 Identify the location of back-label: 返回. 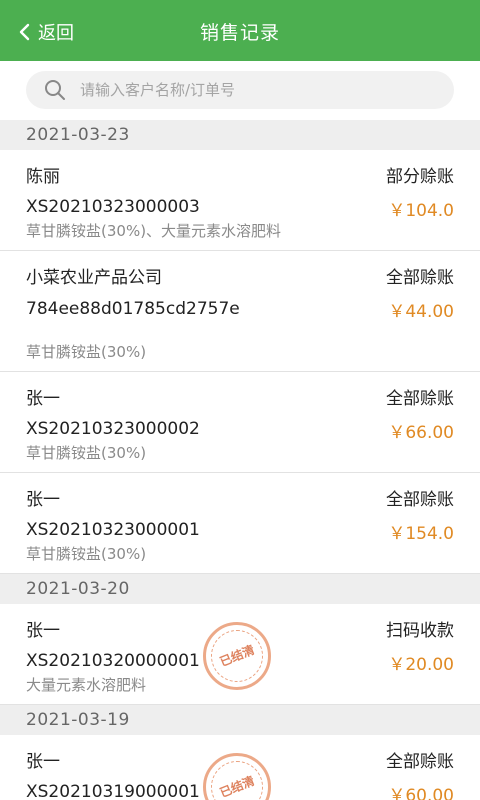
(56, 33).